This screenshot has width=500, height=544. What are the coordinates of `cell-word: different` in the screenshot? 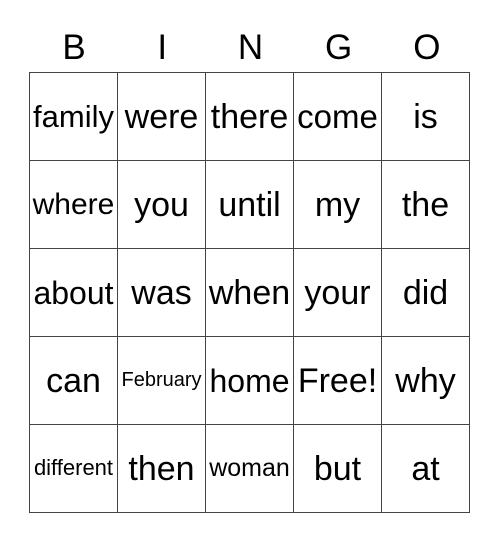 It's located at (73, 467).